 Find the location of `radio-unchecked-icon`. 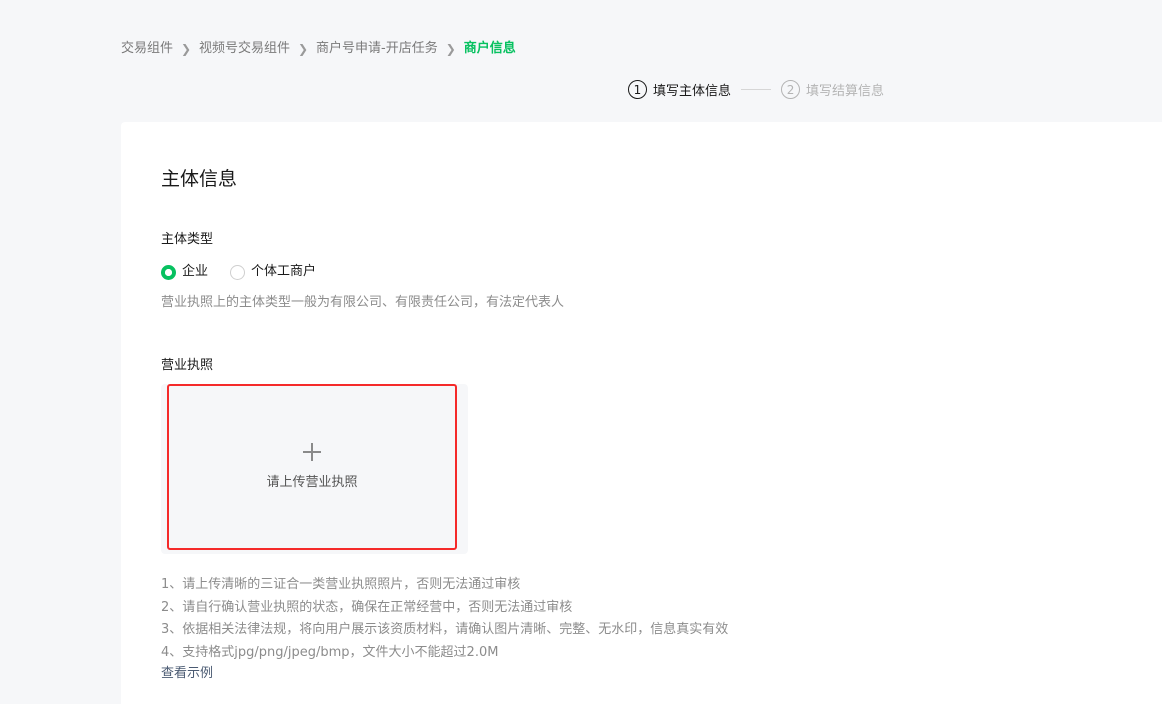

radio-unchecked-icon is located at coordinates (238, 272).